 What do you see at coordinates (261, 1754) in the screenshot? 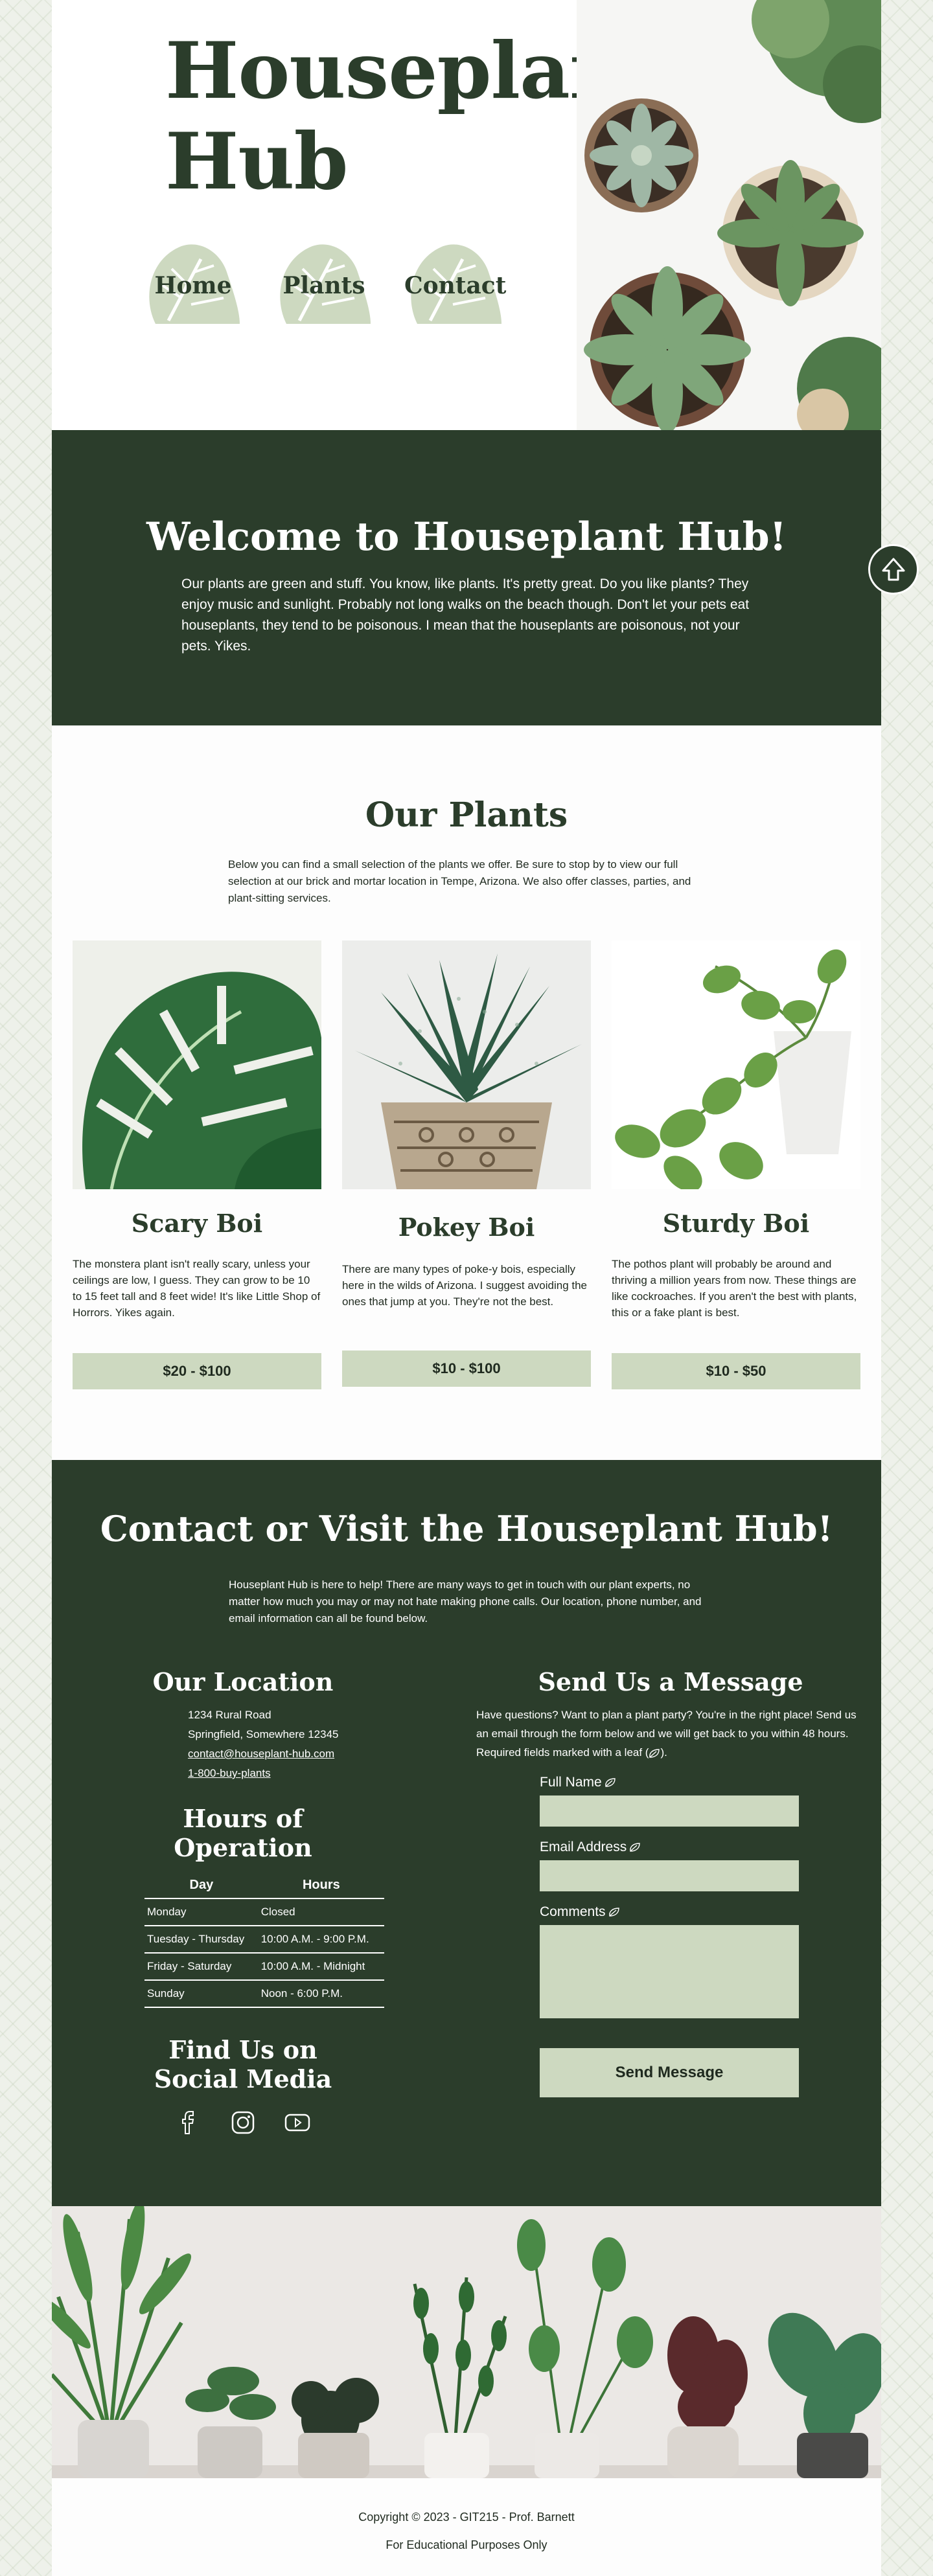
I see `email-link: contact@houseplant-hub.com` at bounding box center [261, 1754].